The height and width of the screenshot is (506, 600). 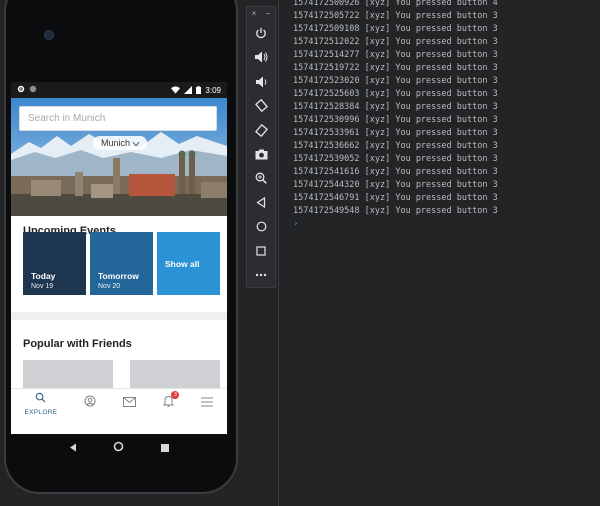 What do you see at coordinates (171, 401) in the screenshot?
I see `nav-notifications: 3` at bounding box center [171, 401].